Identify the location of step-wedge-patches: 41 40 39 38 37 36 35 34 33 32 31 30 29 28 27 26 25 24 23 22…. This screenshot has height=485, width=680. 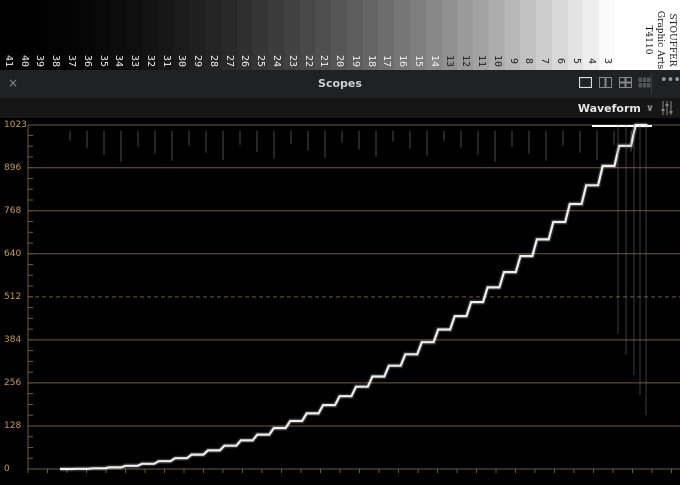
(308, 35).